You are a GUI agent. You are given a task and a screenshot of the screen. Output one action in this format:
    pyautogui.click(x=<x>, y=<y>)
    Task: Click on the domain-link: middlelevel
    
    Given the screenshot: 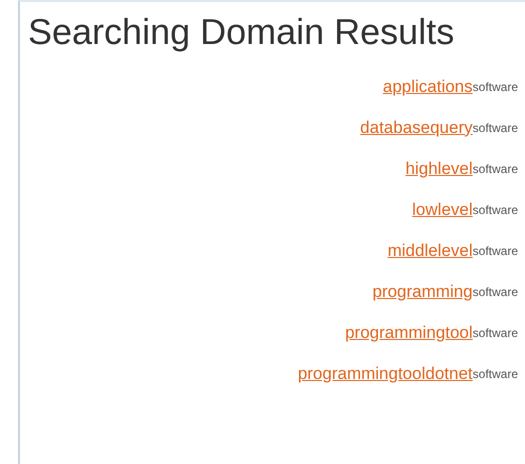 What is the action you would take?
    pyautogui.click(x=430, y=250)
    